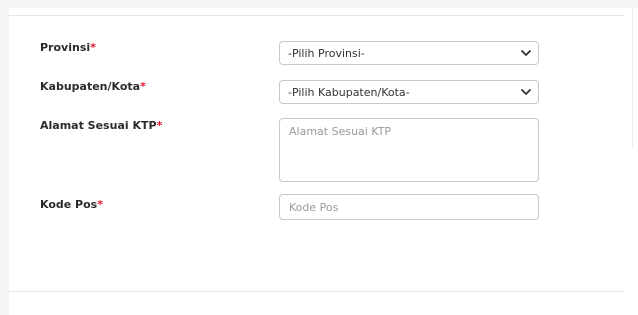 The width and height of the screenshot is (638, 315). What do you see at coordinates (69, 204) in the screenshot?
I see `kode-pos-label-text: Kode Pos` at bounding box center [69, 204].